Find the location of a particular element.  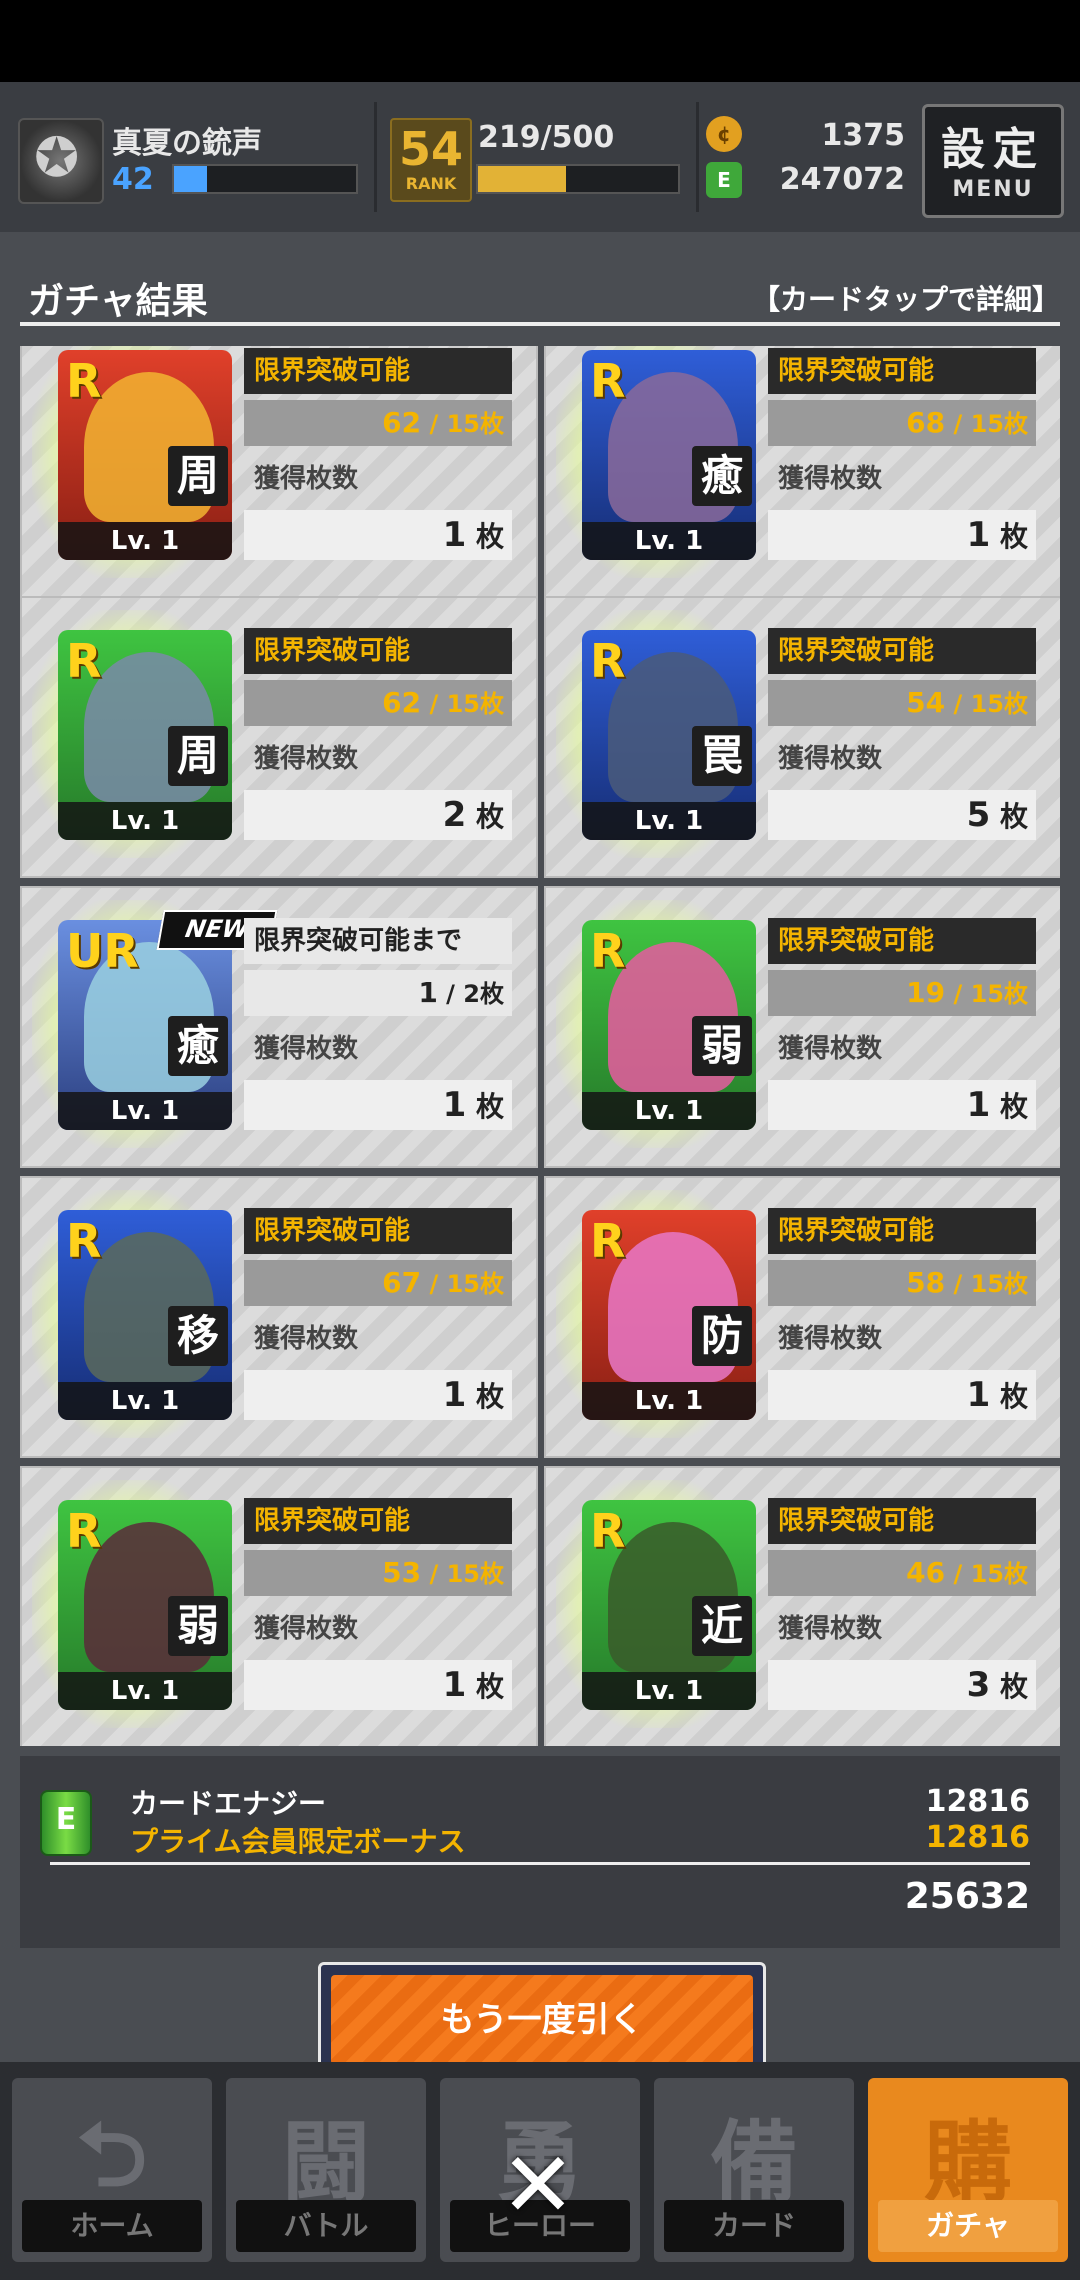

player-avatar-icon is located at coordinates (61, 161).